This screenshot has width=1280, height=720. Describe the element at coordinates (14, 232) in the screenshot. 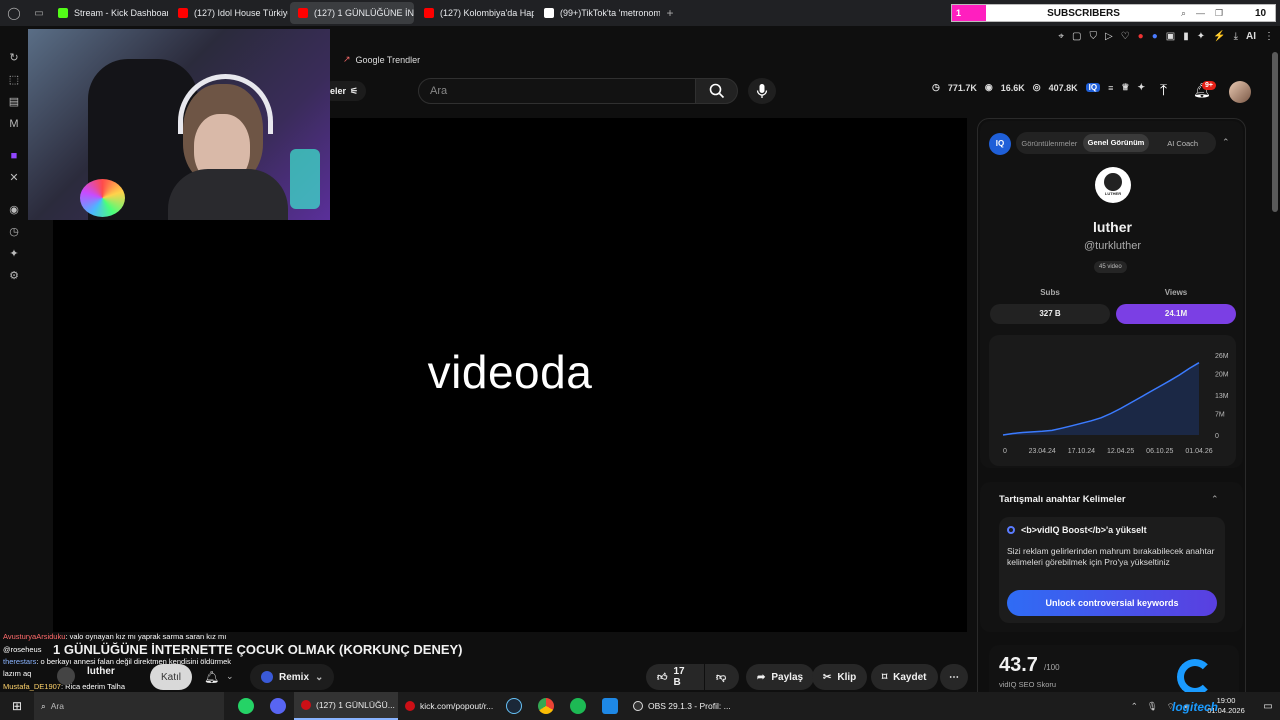

I see `clock-icon: ◷` at that location.